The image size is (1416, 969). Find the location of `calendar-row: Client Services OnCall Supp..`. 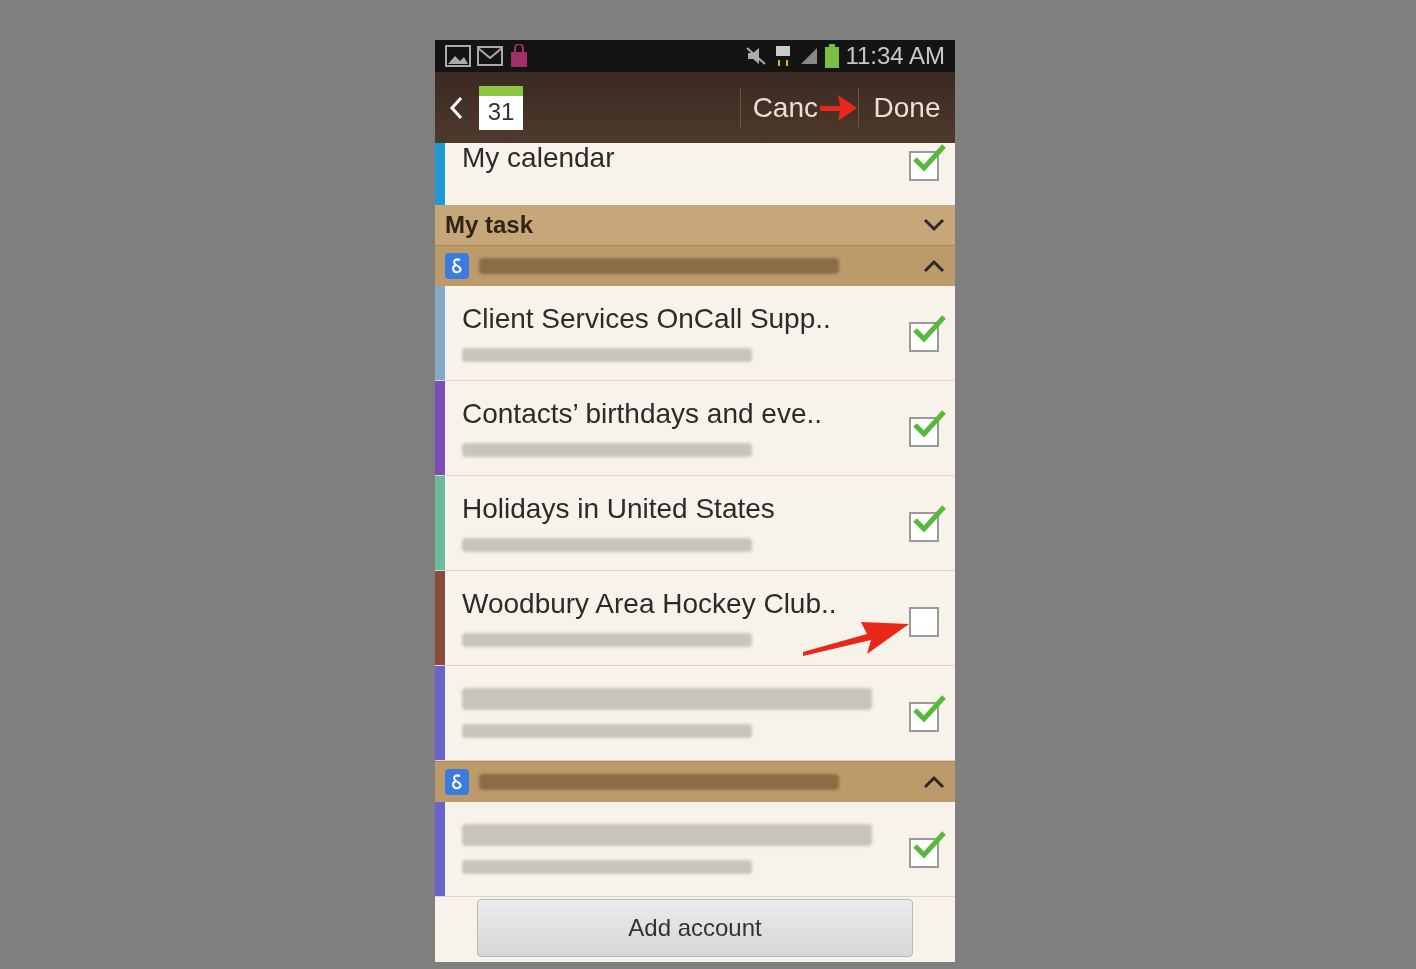

calendar-row: Client Services OnCall Supp.. is located at coordinates (695, 333).